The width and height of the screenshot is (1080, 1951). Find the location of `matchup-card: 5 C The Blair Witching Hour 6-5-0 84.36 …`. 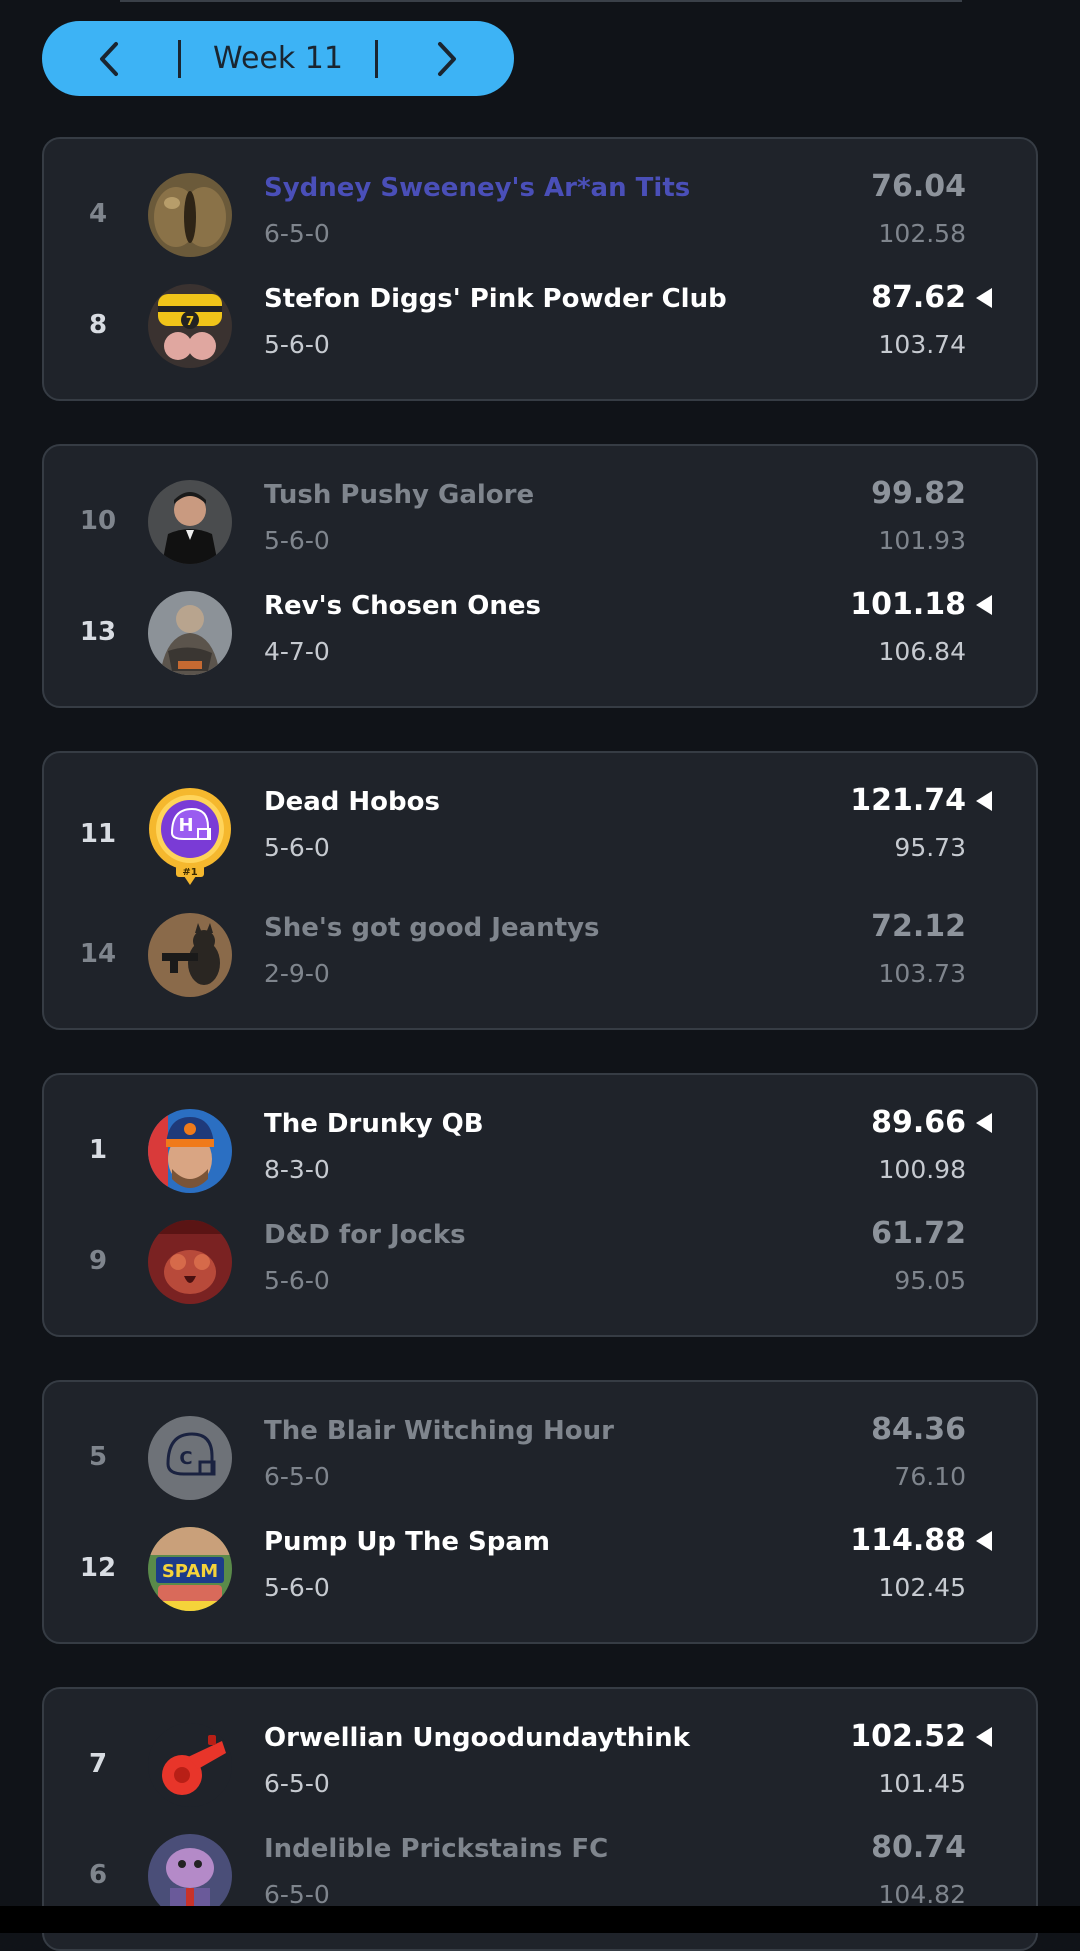

matchup-card: 5 C The Blair Witching Hour 6-5-0 84.36 … is located at coordinates (540, 1512).